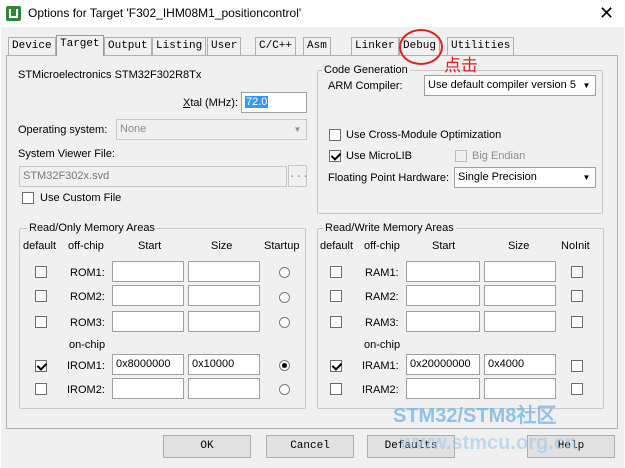 The image size is (625, 468). Describe the element at coordinates (489, 443) in the screenshot. I see `watermark-url: www.stmcu.org.cn` at that location.